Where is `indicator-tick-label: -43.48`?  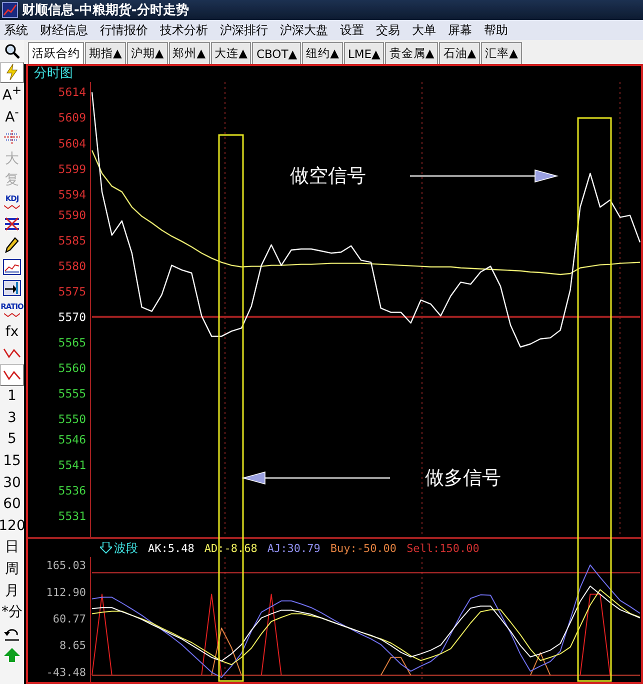 indicator-tick-label: -43.48 is located at coordinates (66, 672).